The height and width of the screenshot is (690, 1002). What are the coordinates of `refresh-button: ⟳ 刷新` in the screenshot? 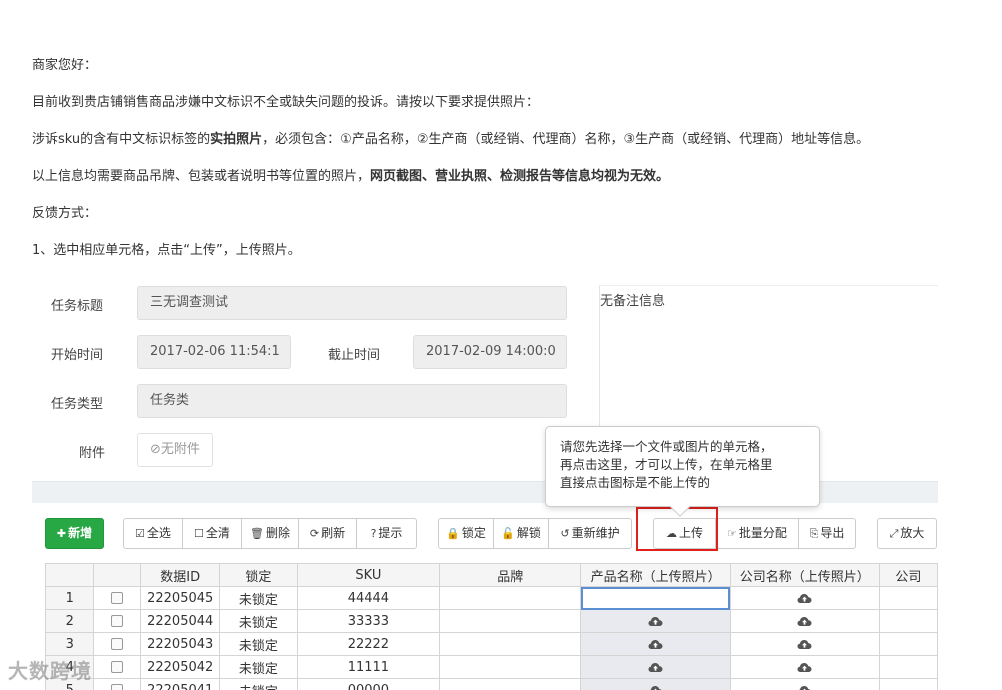 It's located at (327, 533).